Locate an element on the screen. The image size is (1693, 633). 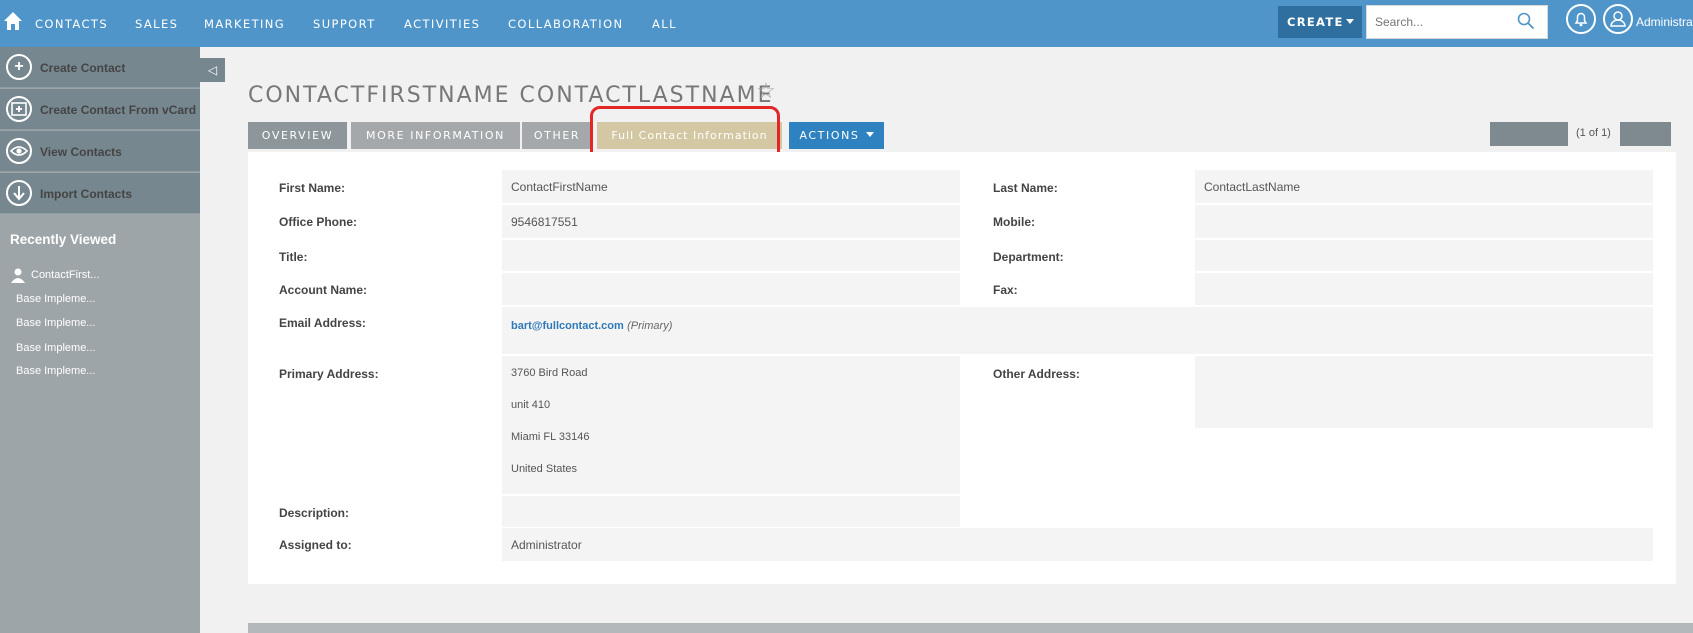
title-label: Title: is located at coordinates (293, 257).